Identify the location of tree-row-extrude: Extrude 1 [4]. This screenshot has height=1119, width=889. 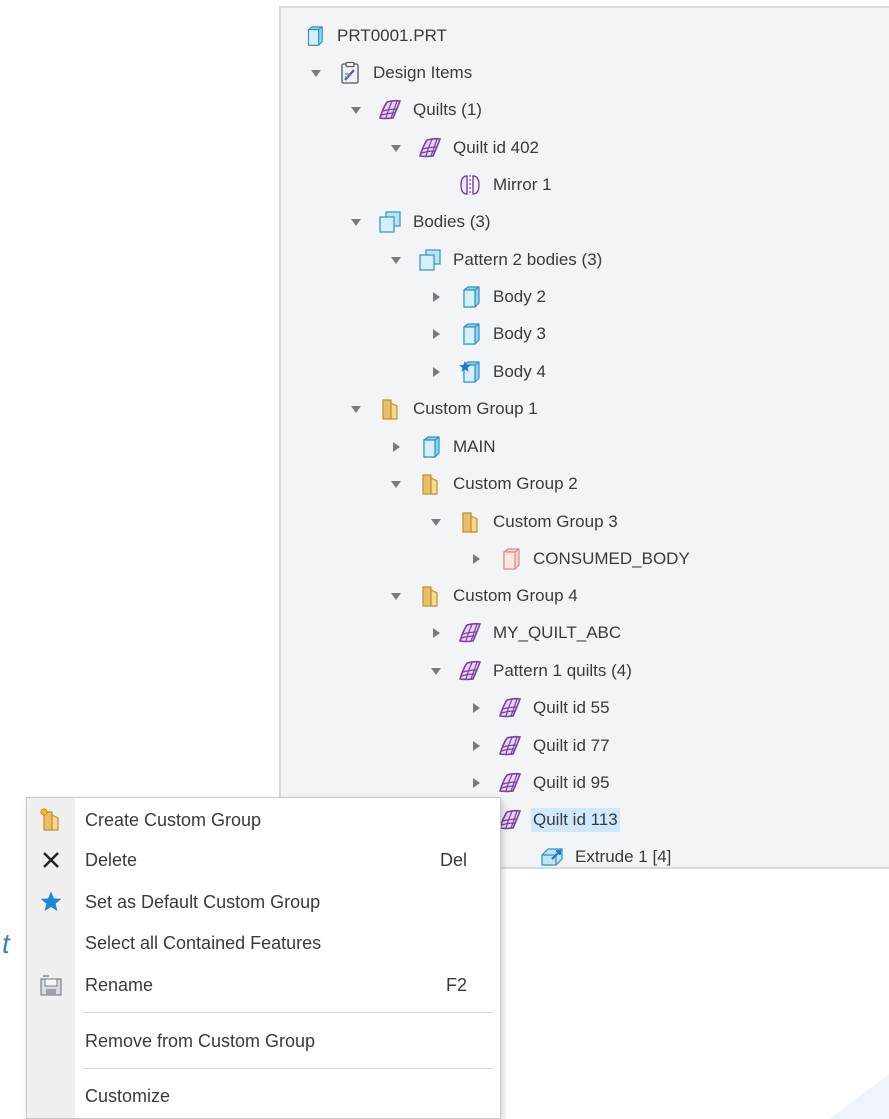
(606, 857).